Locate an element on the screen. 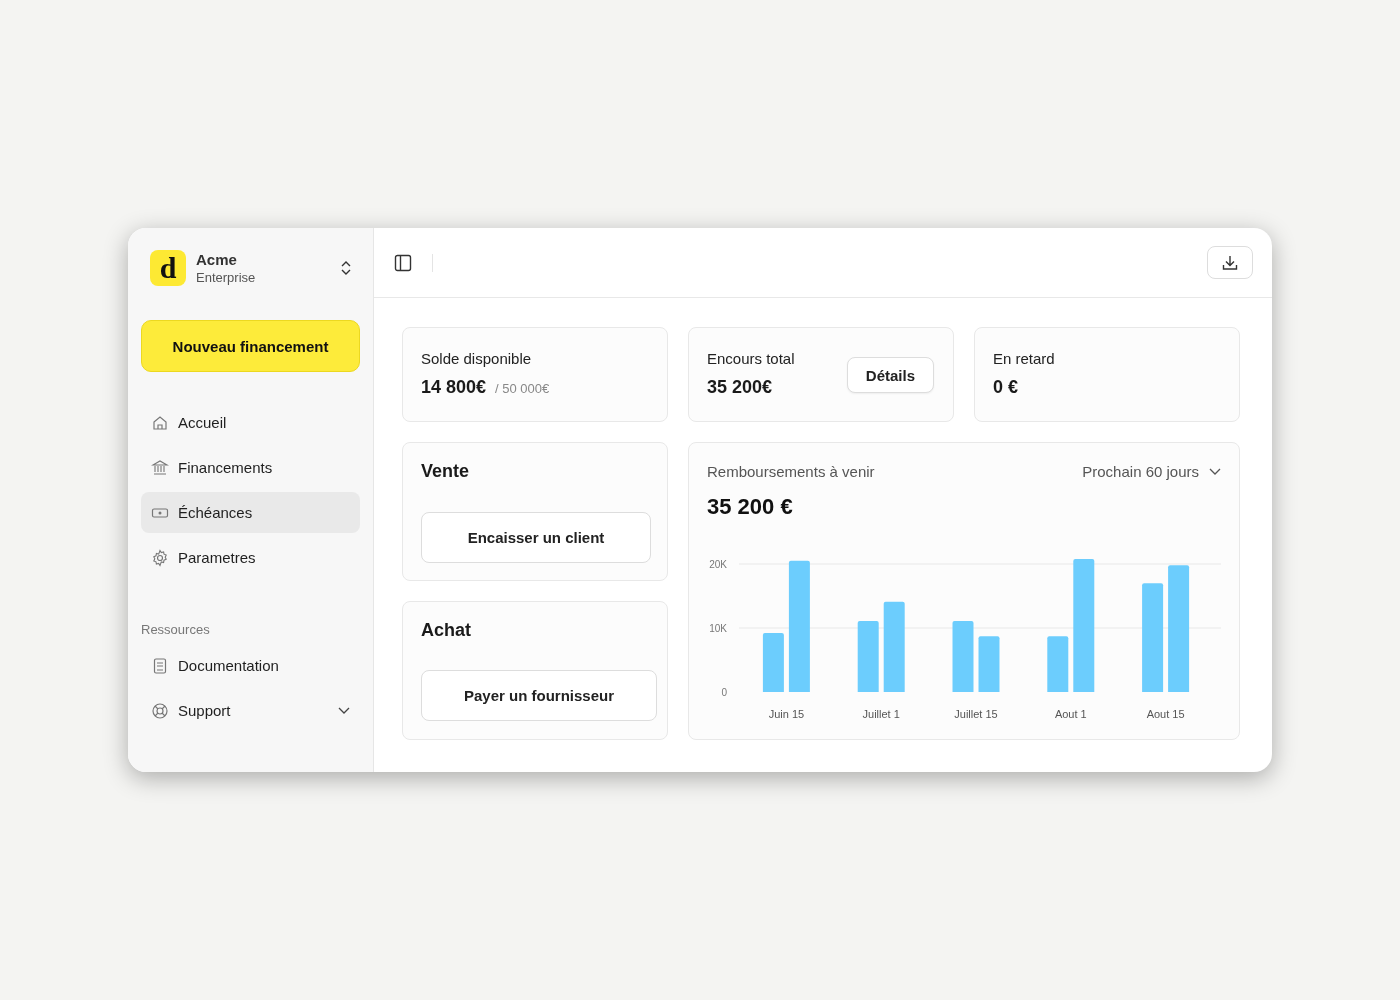  lifebuoy-icon is located at coordinates (160, 710).